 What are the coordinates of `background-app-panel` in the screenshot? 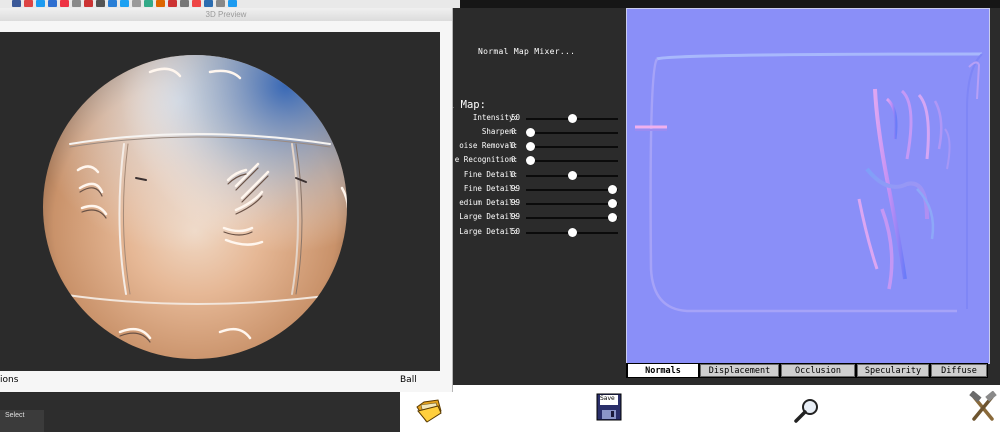 It's located at (200, 412).